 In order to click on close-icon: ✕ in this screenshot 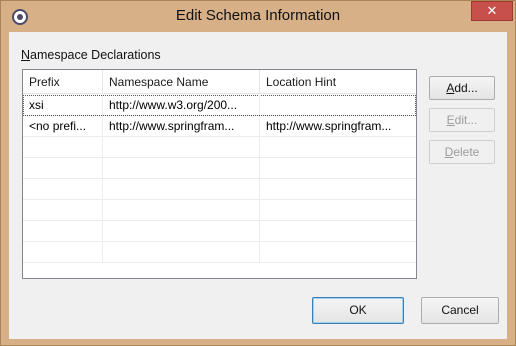, I will do `click(492, 10)`.